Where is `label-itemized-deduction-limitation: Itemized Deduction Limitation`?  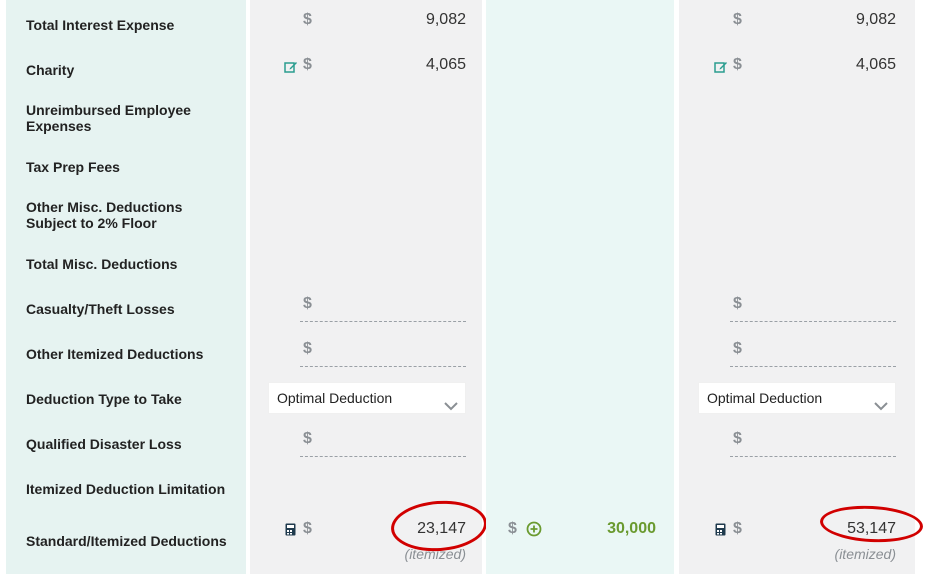 label-itemized-deduction-limitation: Itemized Deduction Limitation is located at coordinates (126, 489).